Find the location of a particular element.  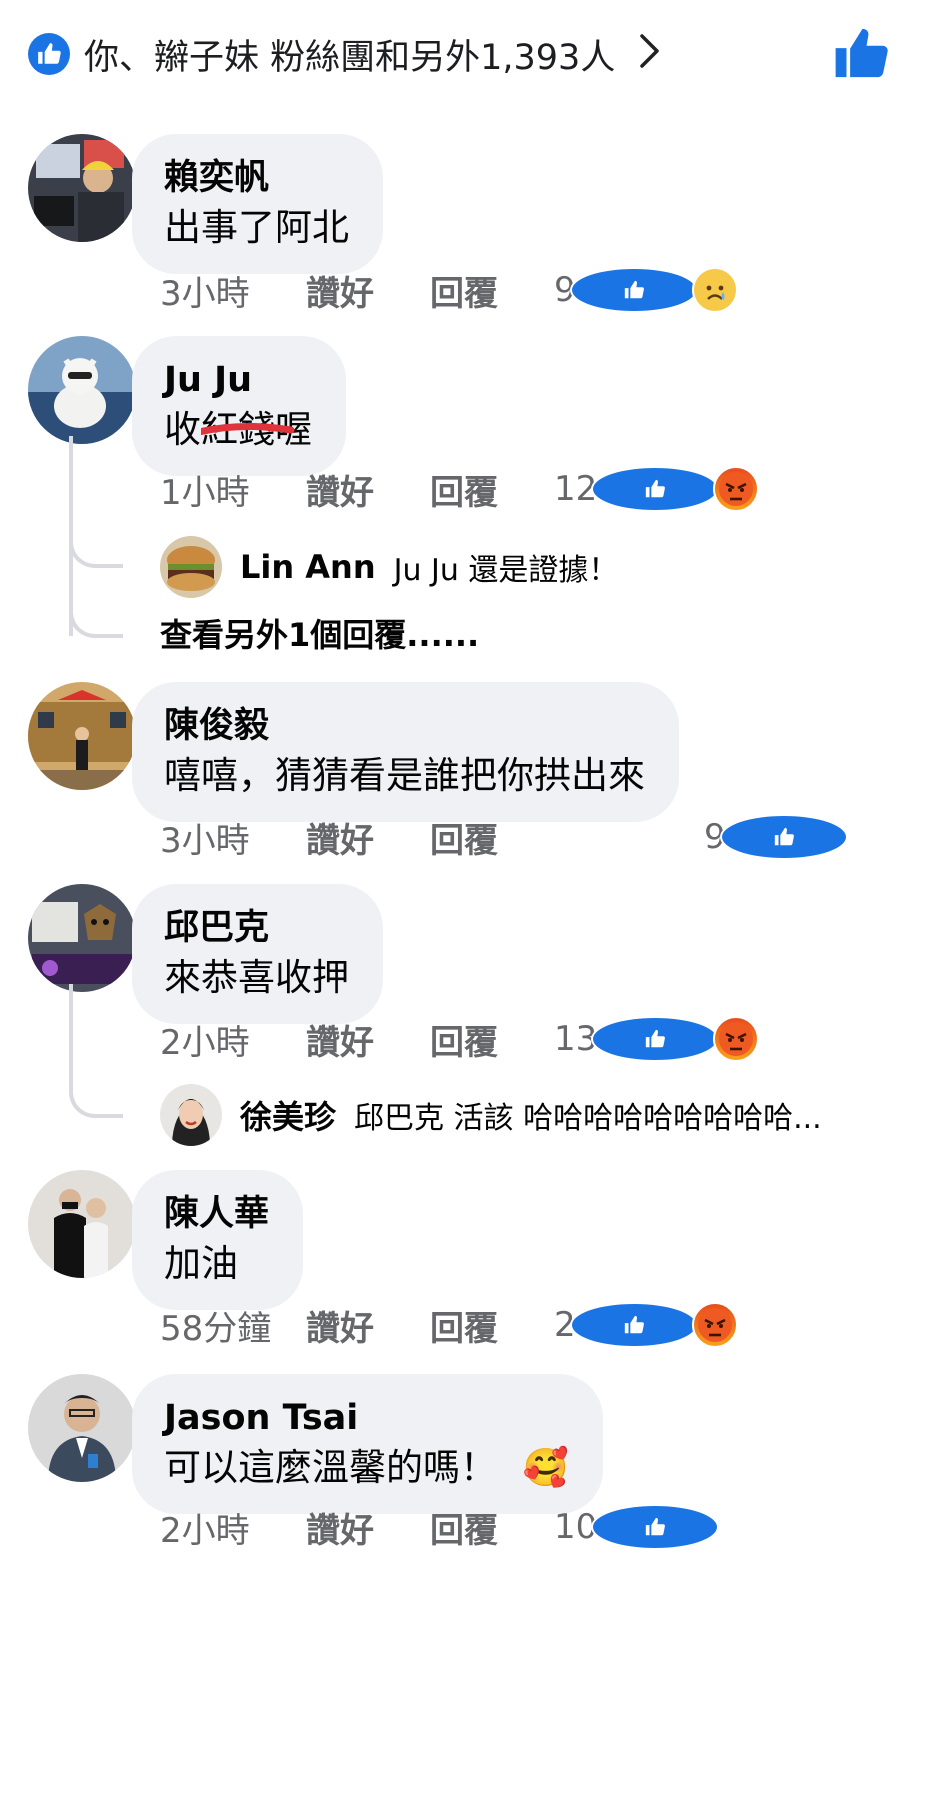

comment-text: 加油 is located at coordinates (201, 1263).